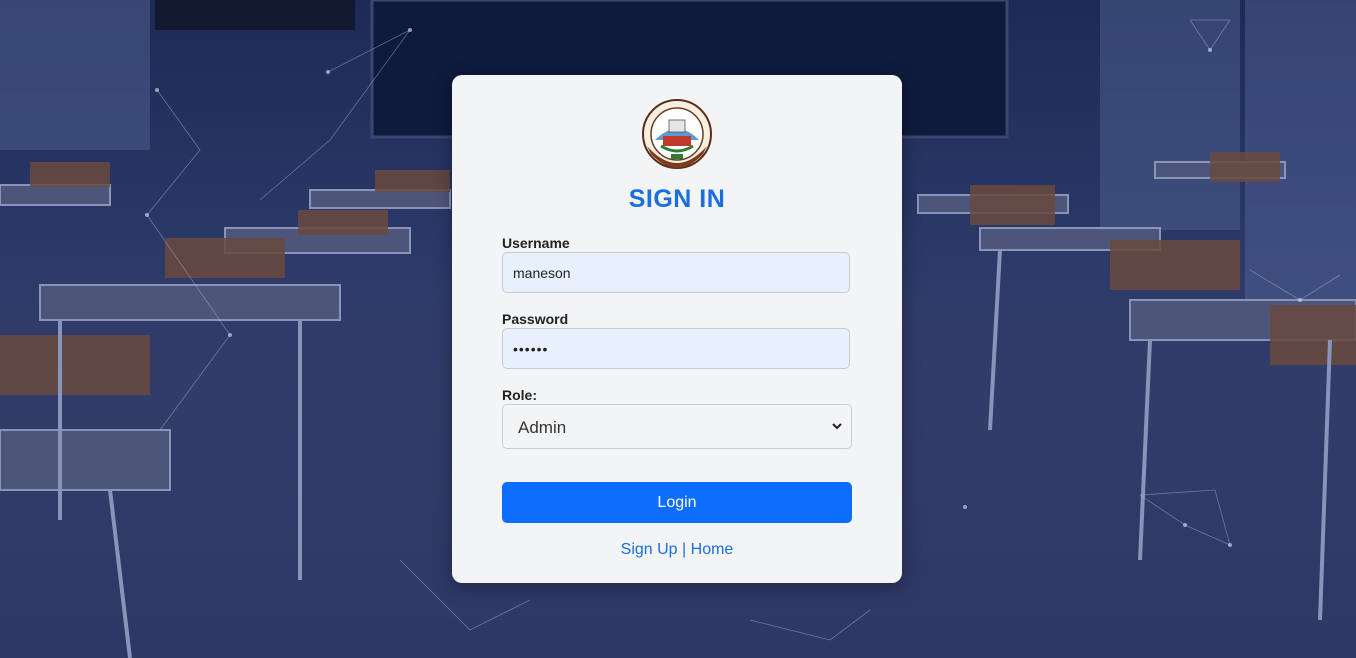 The width and height of the screenshot is (1356, 658). I want to click on signup-link: Sign Up, so click(649, 549).